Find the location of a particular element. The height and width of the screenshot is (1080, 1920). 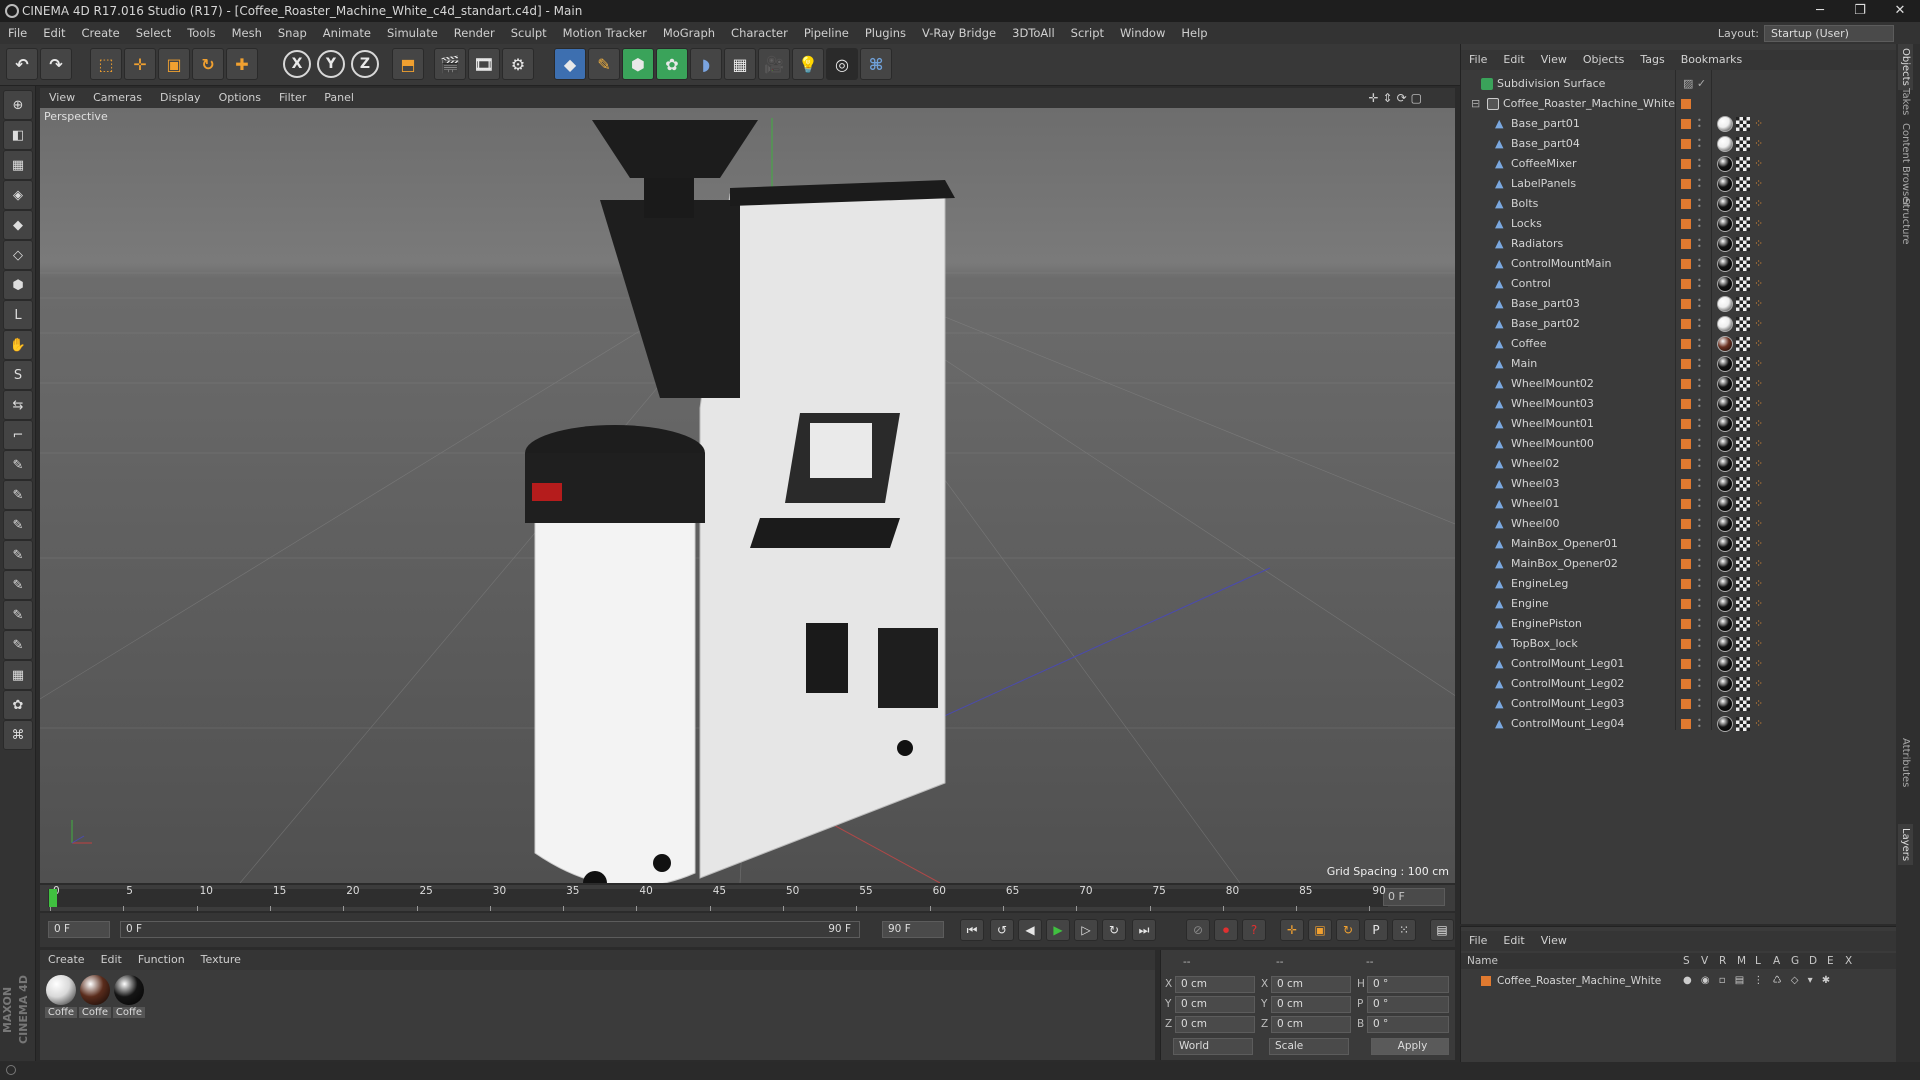

key-pla-icon: ⁙ is located at coordinates (1404, 930).